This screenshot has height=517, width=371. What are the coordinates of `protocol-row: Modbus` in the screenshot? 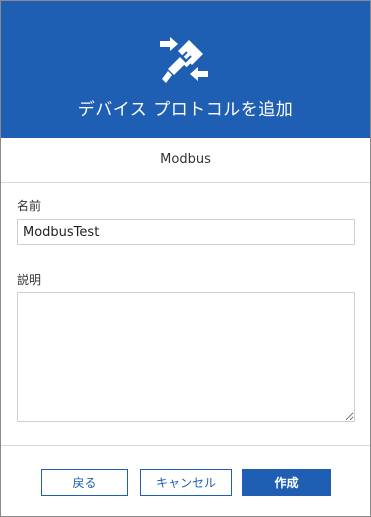 It's located at (185, 160).